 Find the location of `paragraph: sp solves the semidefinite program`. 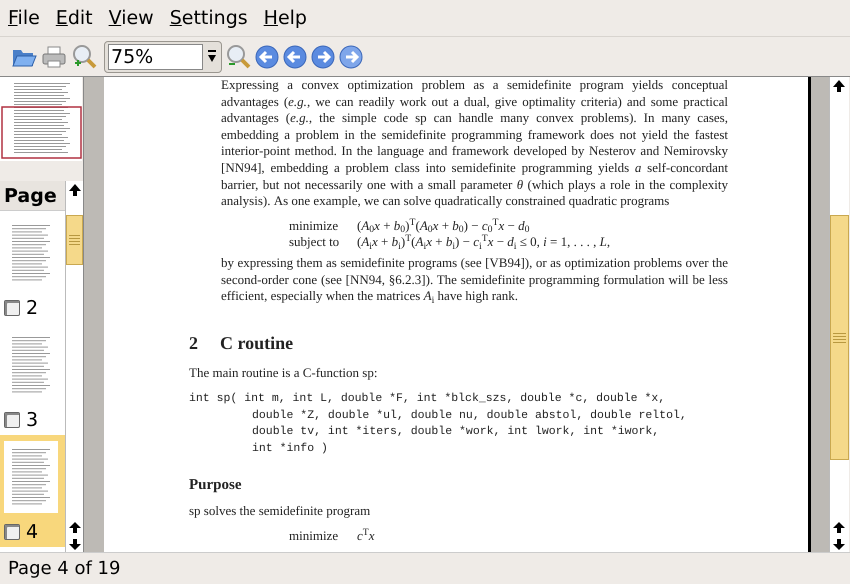

paragraph: sp solves the semidefinite program is located at coordinates (280, 511).